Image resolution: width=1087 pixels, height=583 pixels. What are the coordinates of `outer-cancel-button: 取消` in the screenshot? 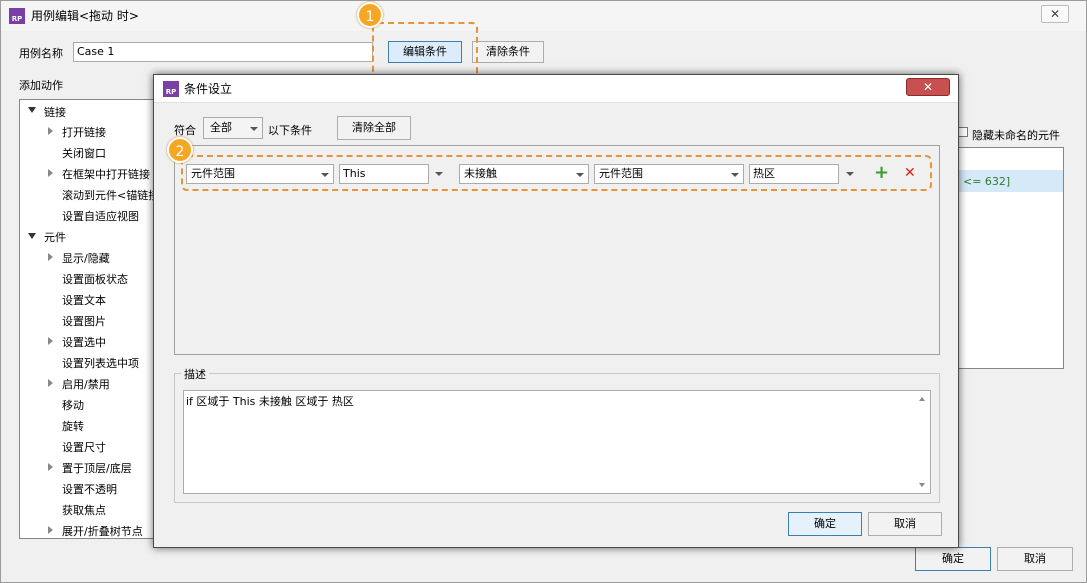 It's located at (1035, 559).